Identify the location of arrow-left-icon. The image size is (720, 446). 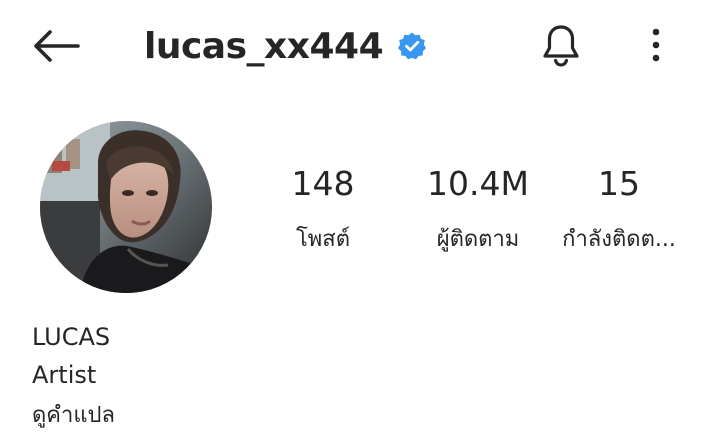
(57, 46).